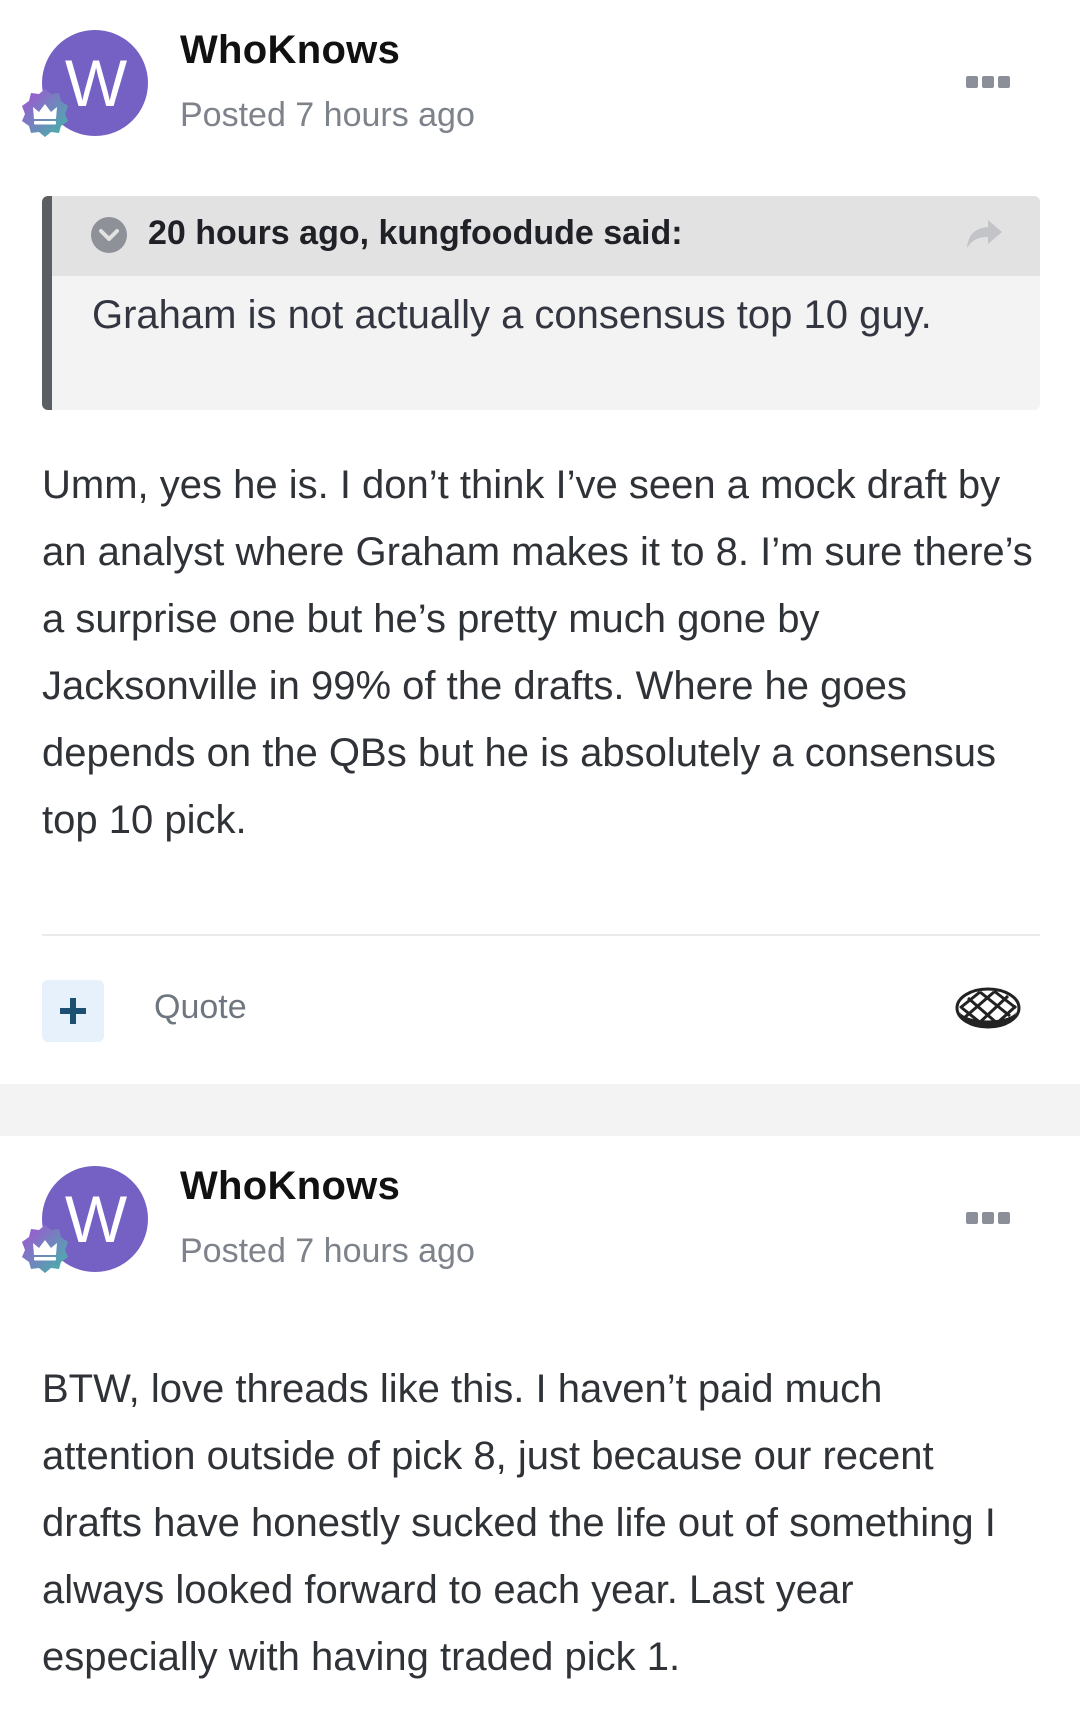 The image size is (1080, 1716). Describe the element at coordinates (415, 233) in the screenshot. I see `quote-citation: 20 hours ago, kungfoodude said:` at that location.